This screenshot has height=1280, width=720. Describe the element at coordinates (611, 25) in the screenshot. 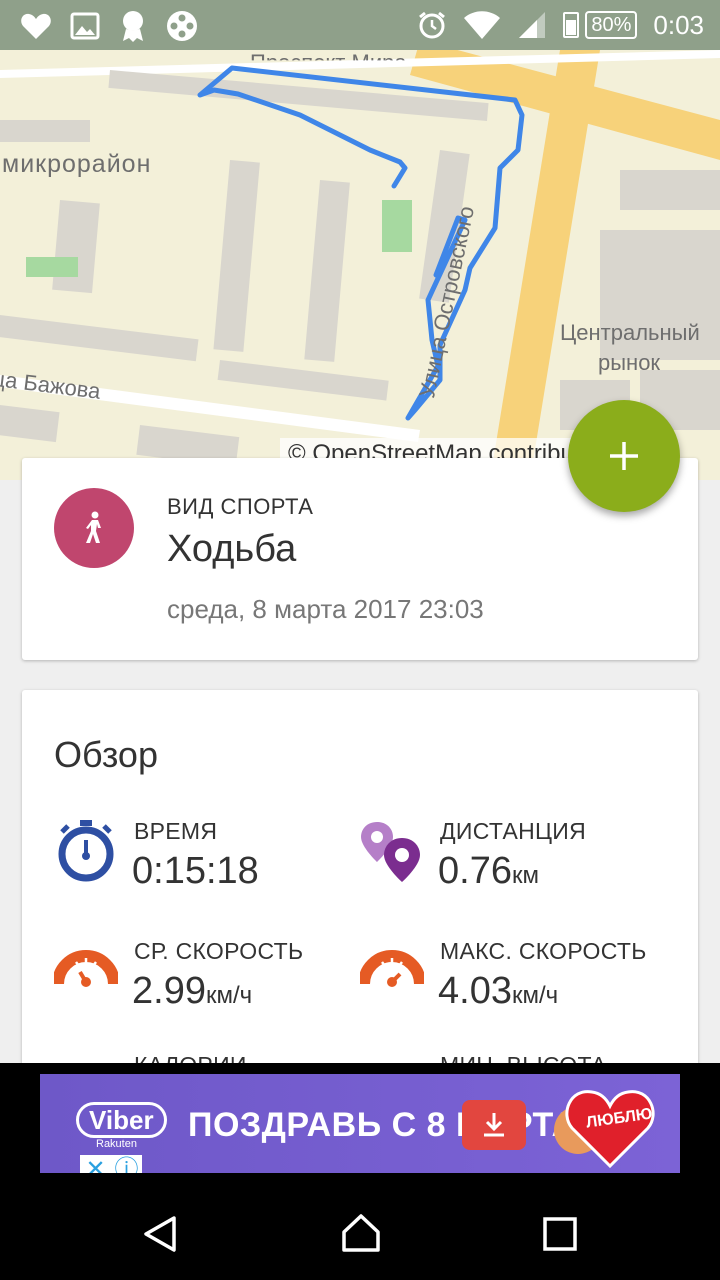

I see `battery-percent: 80%` at that location.